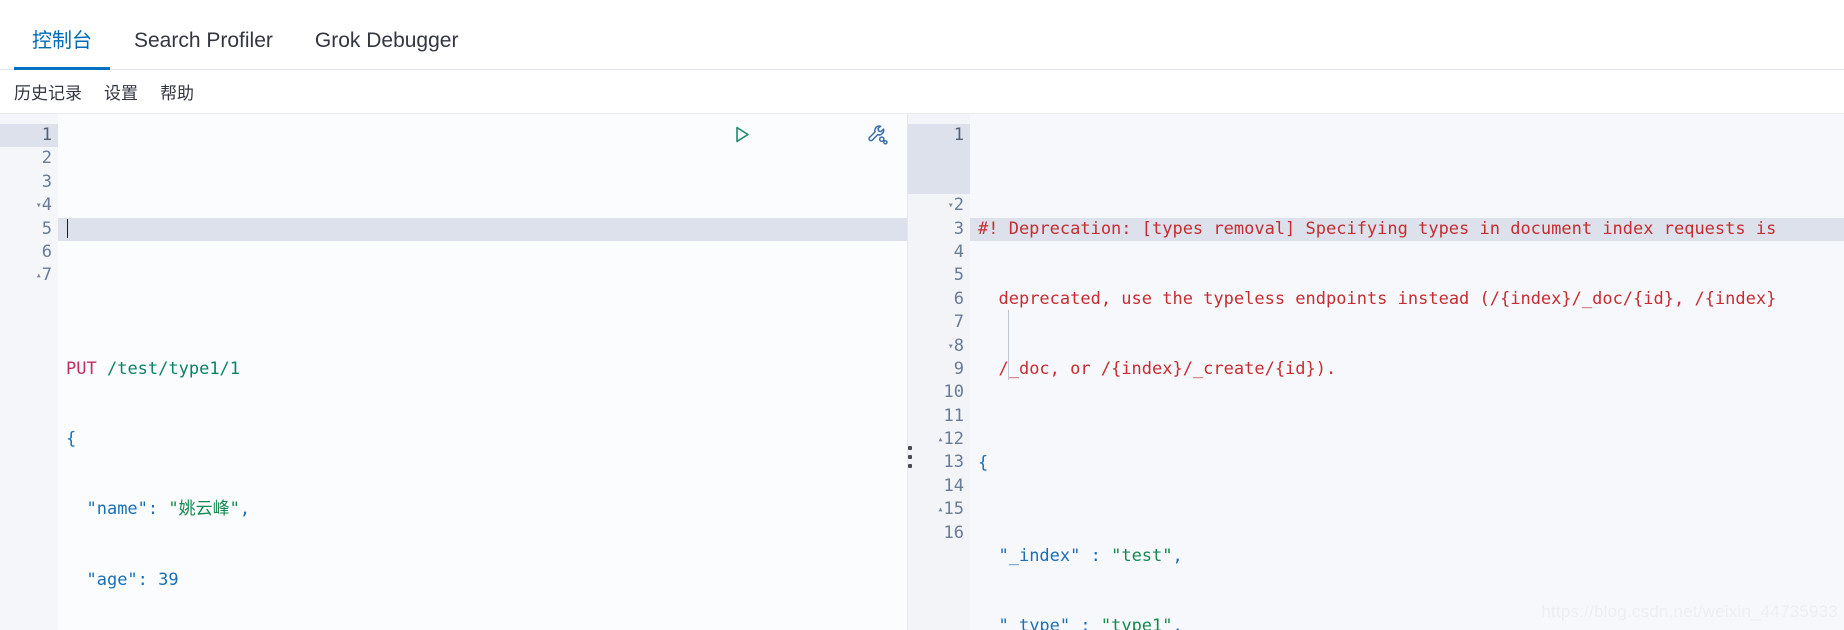  What do you see at coordinates (203, 40) in the screenshot?
I see `tab-search-profiler-label: Search Profiler` at bounding box center [203, 40].